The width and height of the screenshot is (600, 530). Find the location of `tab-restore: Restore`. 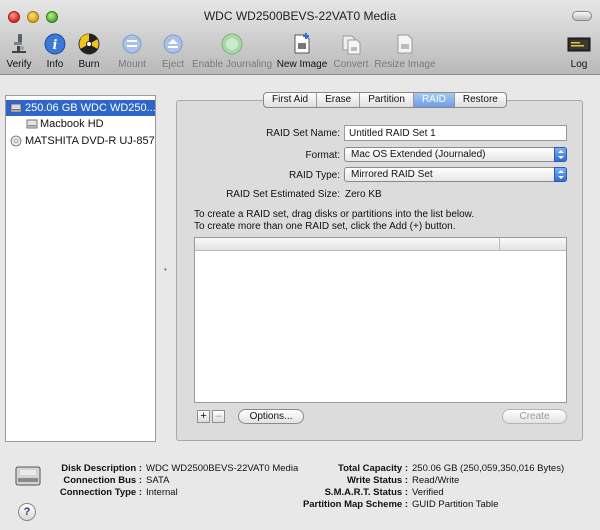

tab-restore: Restore is located at coordinates (480, 100).